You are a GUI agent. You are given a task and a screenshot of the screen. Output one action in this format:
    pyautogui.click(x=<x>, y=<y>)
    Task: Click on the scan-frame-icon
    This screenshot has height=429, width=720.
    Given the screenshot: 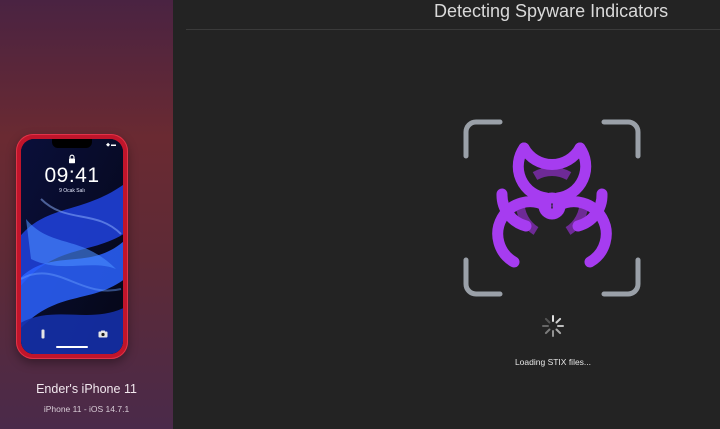 What is the action you would take?
    pyautogui.click(x=552, y=208)
    